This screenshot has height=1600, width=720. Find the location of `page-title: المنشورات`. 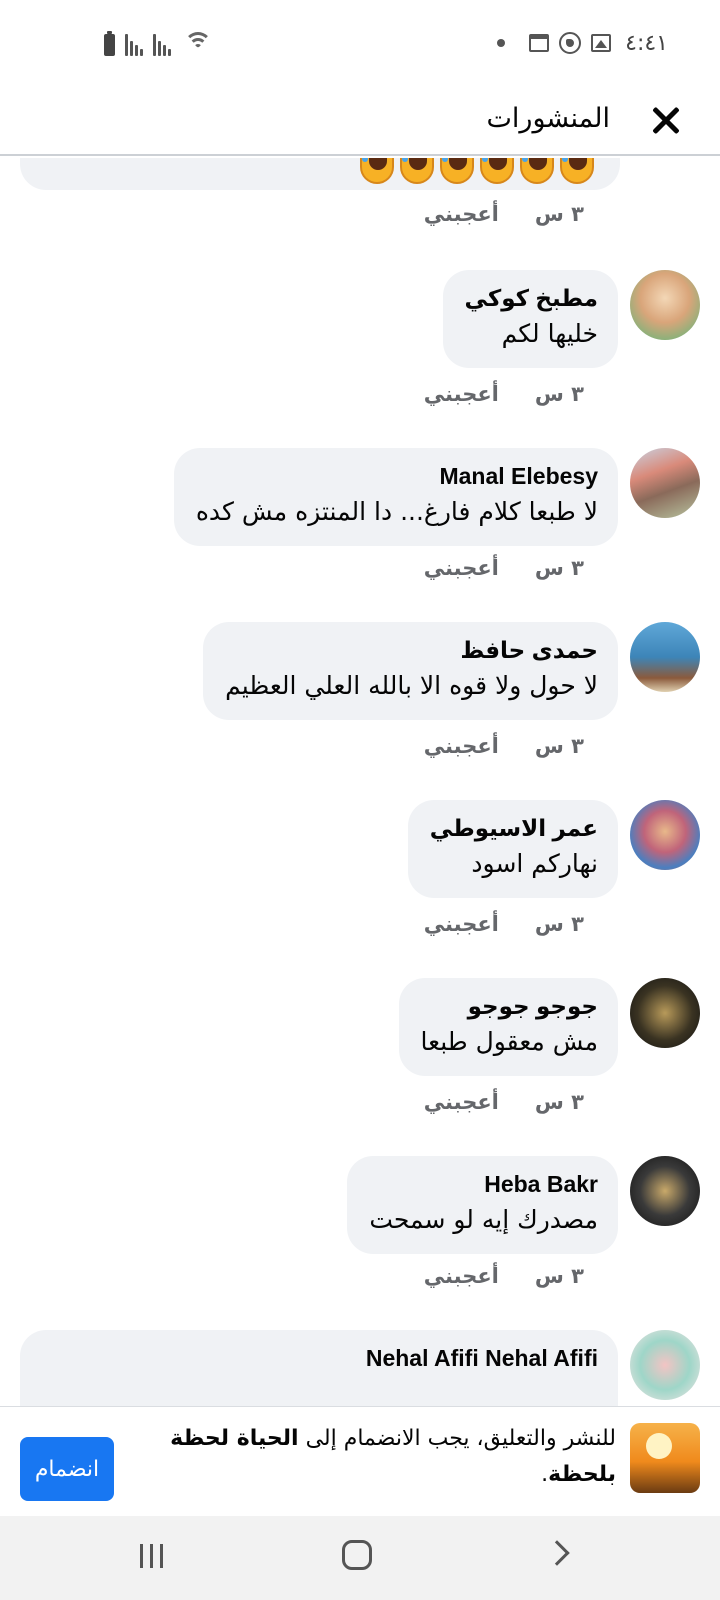

page-title: المنشورات is located at coordinates (548, 118).